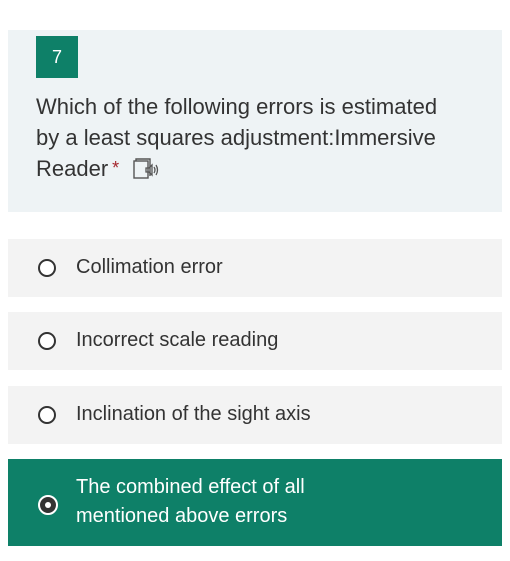 The width and height of the screenshot is (510, 561). Describe the element at coordinates (116, 168) in the screenshot. I see `required-asterisk: *` at that location.